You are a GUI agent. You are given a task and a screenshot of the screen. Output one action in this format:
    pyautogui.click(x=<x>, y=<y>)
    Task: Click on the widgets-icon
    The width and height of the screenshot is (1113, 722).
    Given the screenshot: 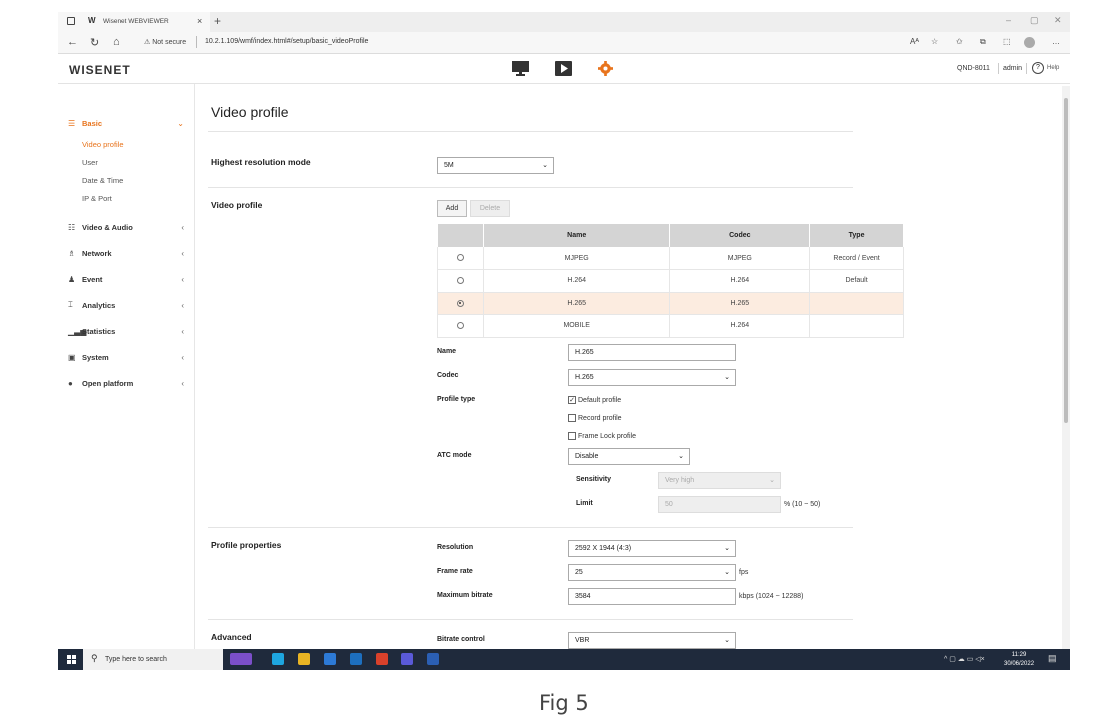 What is the action you would take?
    pyautogui.click(x=241, y=659)
    